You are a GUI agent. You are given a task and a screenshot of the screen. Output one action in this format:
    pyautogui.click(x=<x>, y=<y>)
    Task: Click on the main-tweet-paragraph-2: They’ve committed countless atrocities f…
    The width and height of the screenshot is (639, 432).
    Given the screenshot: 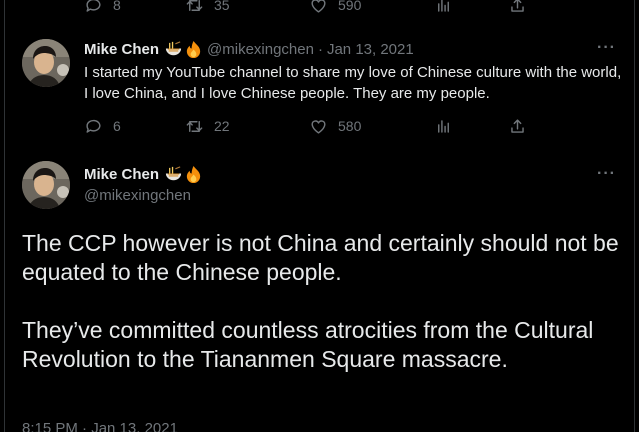 What is the action you would take?
    pyautogui.click(x=308, y=344)
    